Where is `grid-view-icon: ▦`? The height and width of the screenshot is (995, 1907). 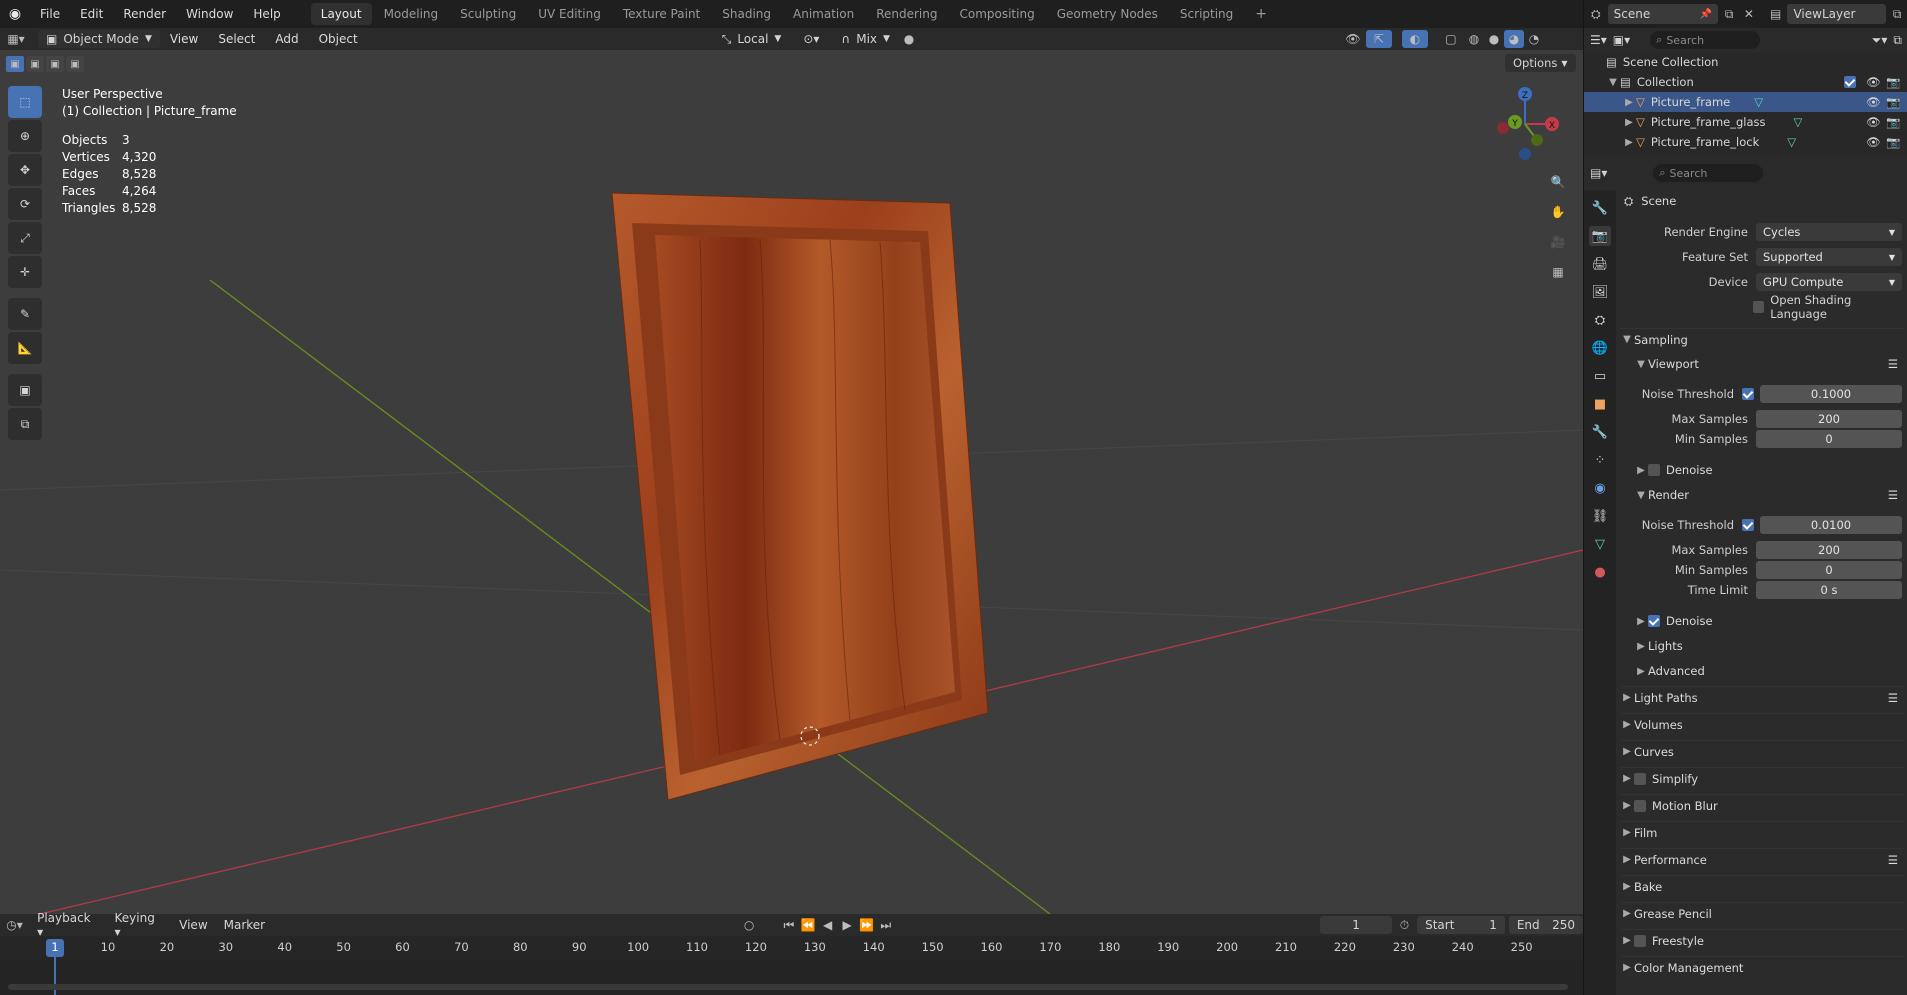 grid-view-icon: ▦ is located at coordinates (1558, 272).